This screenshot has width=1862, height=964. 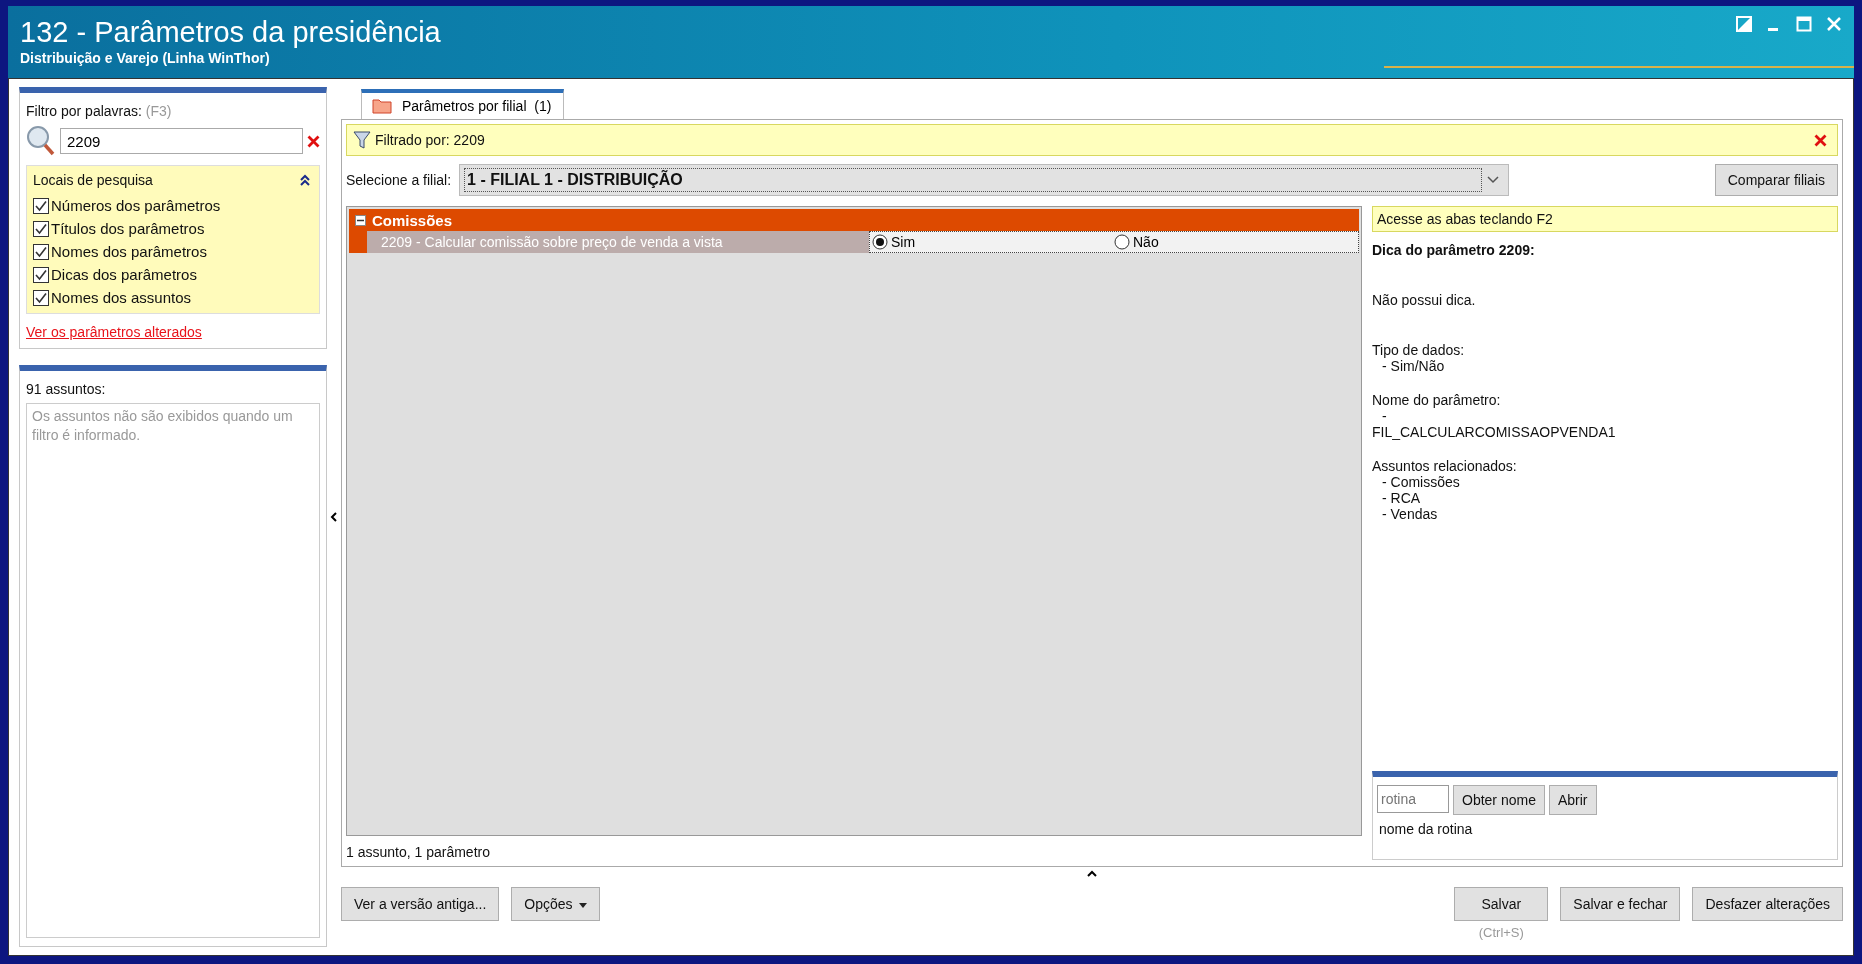 I want to click on funnel-icon, so click(x=362, y=140).